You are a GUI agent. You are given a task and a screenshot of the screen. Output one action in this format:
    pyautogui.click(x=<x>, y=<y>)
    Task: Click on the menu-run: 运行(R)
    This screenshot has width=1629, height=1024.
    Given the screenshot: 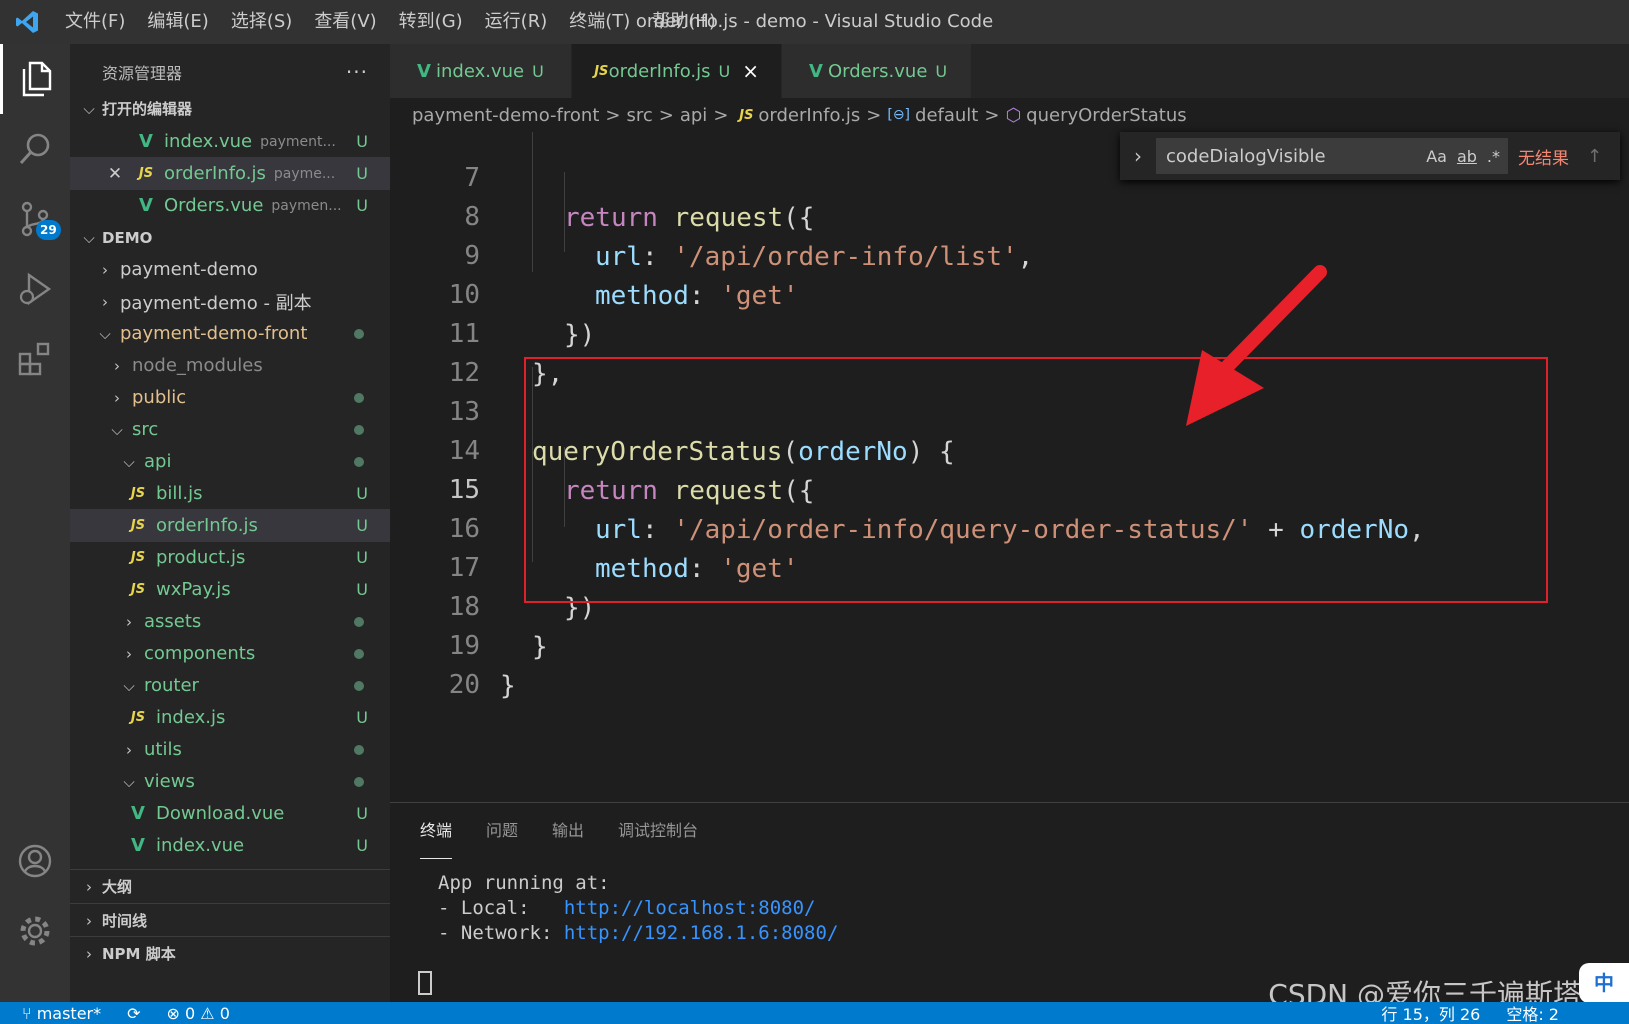 What is the action you would take?
    pyautogui.click(x=516, y=22)
    